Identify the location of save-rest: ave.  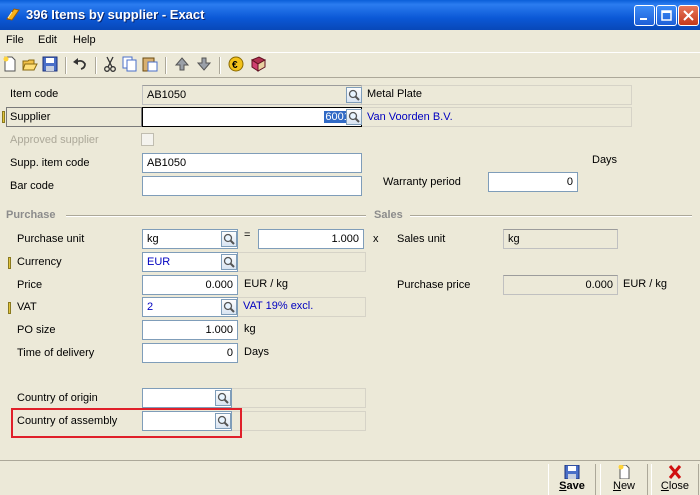
(575, 486).